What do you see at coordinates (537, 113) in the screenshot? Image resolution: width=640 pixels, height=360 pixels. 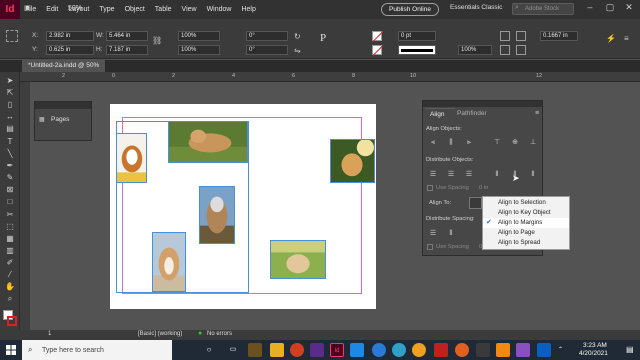 I see `panel-menu-icon: ≡` at bounding box center [537, 113].